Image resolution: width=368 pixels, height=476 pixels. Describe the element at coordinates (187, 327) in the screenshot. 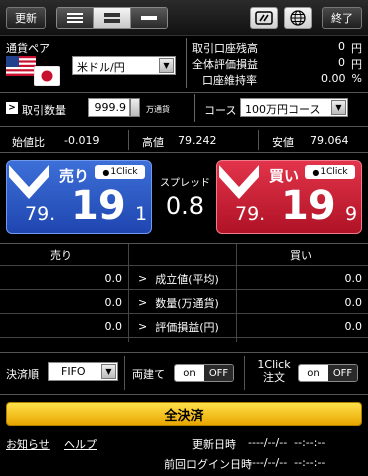

I see `position-pl-label: 評価損益(円)` at that location.